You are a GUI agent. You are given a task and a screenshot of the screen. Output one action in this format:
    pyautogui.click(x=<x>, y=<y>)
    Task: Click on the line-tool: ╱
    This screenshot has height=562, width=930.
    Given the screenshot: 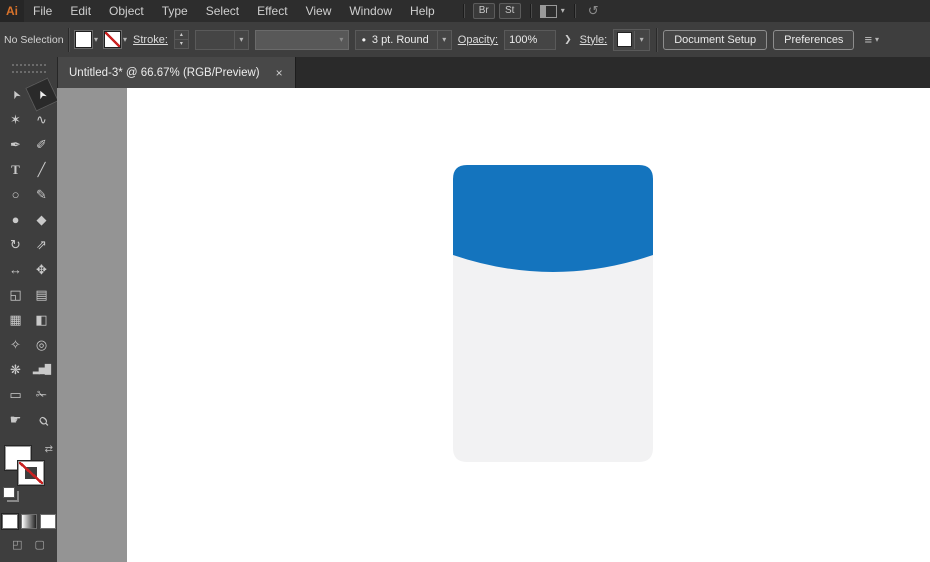 What is the action you would take?
    pyautogui.click(x=42, y=169)
    